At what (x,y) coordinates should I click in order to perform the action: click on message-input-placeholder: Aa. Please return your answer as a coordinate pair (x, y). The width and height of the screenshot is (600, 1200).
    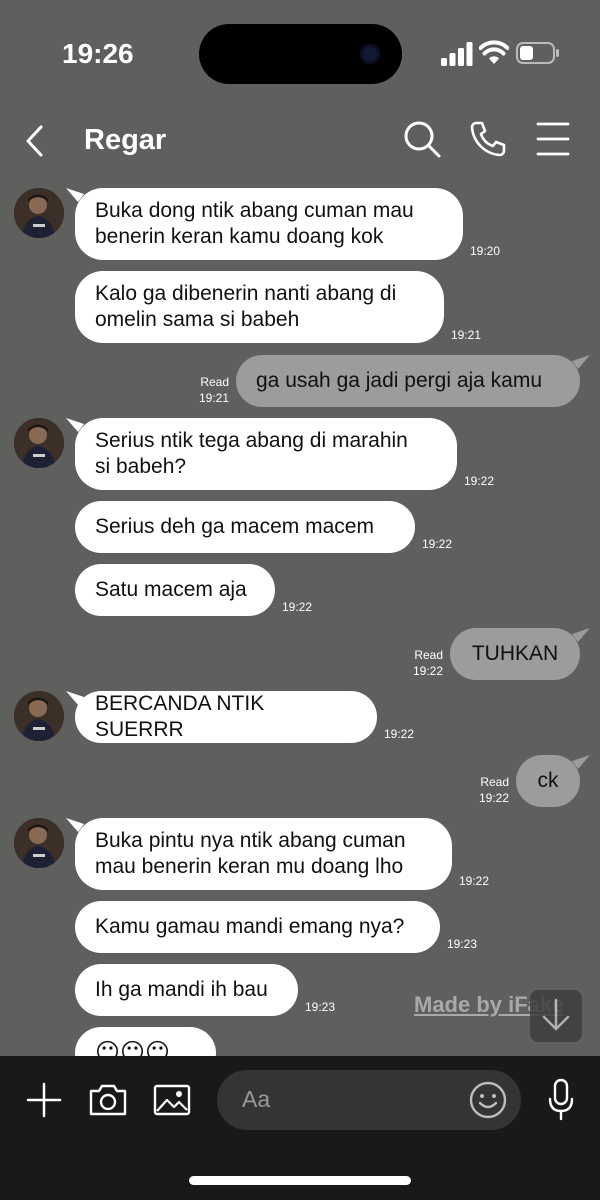
    Looking at the image, I should click on (256, 1099).